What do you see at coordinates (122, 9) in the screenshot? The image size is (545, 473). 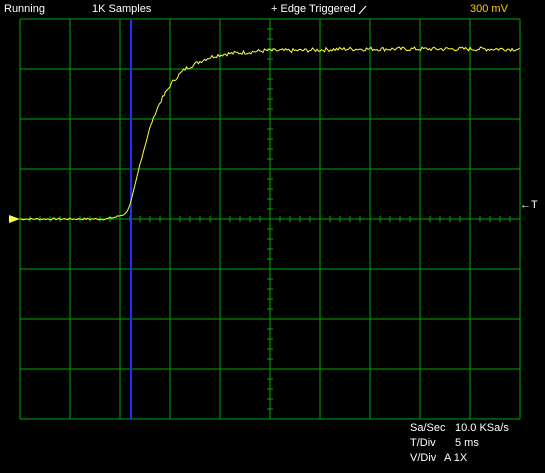 I see `sample-count: 1K Samples` at bounding box center [122, 9].